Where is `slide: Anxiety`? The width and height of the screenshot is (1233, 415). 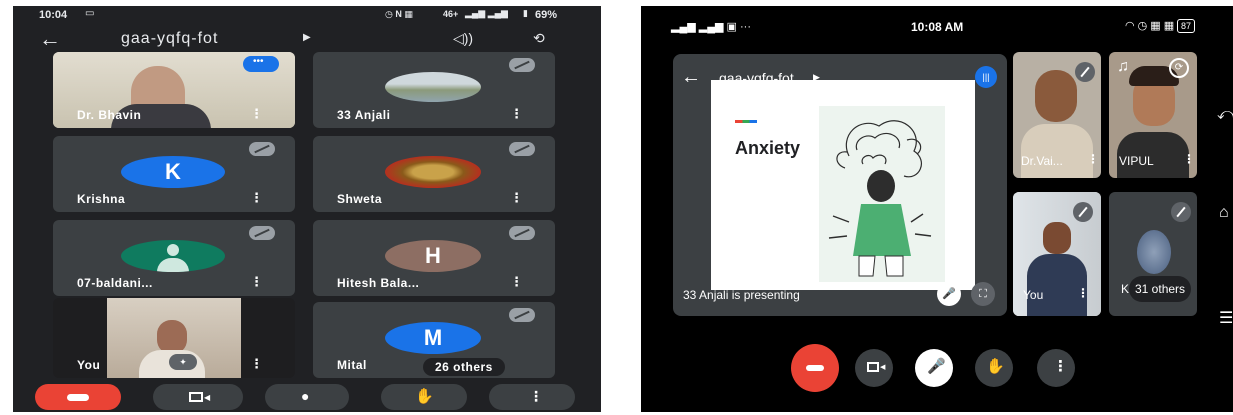 slide: Anxiety is located at coordinates (843, 185).